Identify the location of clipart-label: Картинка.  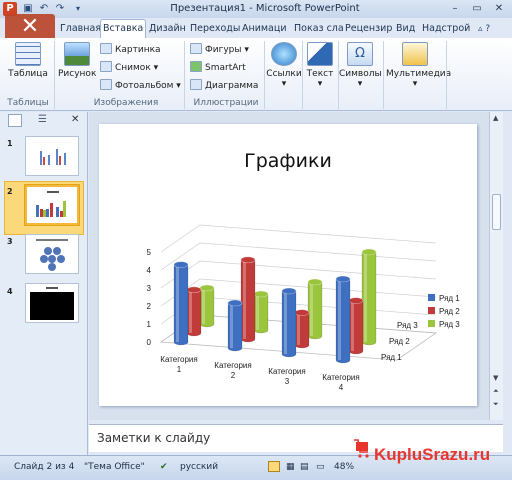
(138, 50).